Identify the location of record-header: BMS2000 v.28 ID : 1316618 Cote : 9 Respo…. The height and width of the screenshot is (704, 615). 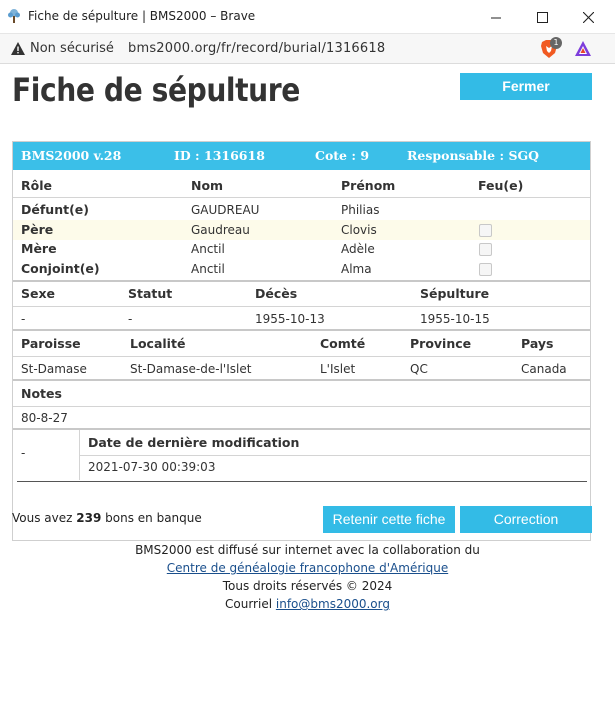
(301, 156).